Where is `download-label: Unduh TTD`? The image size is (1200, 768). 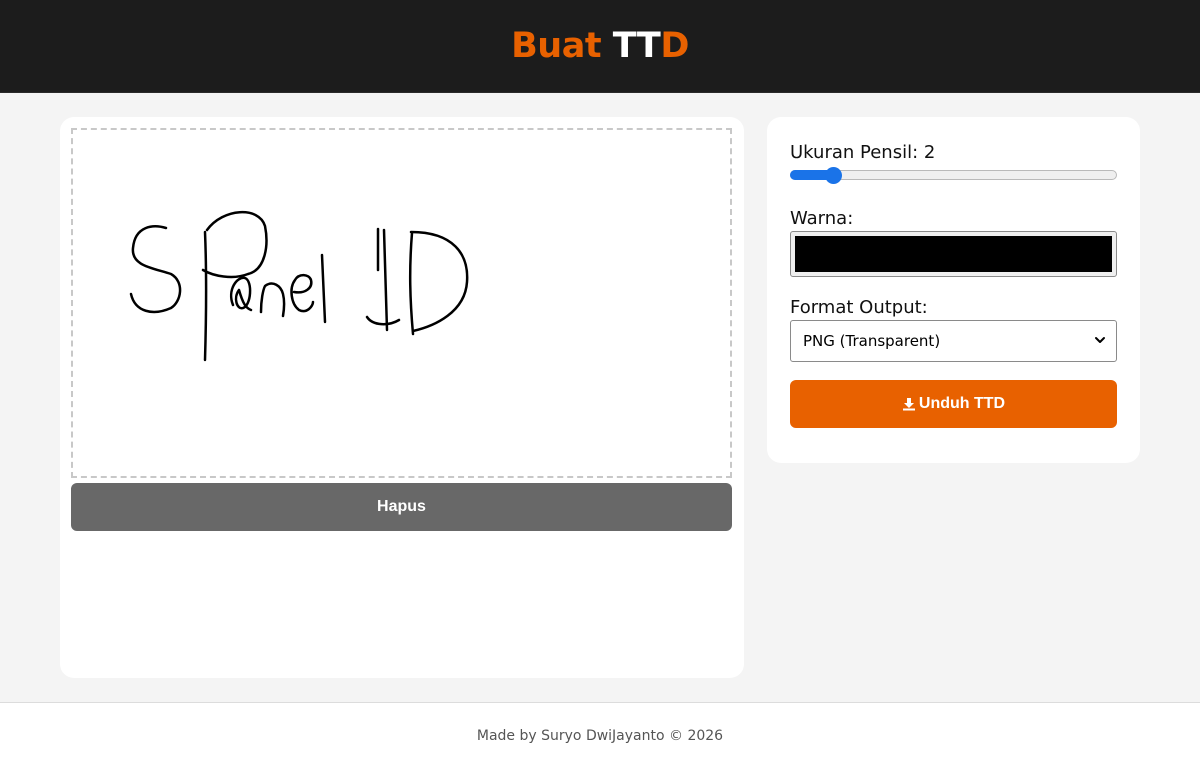 download-label: Unduh TTD is located at coordinates (962, 403).